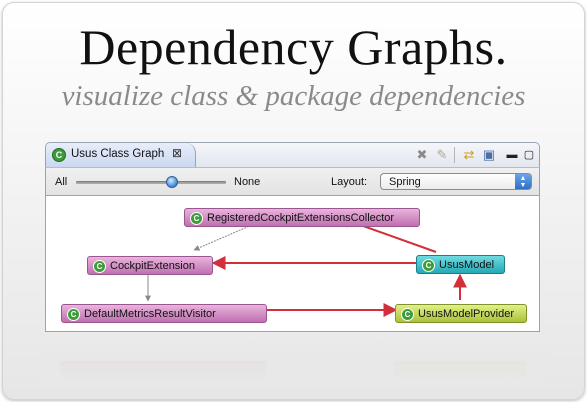  What do you see at coordinates (469, 155) in the screenshot?
I see `sync-icon: ⇄` at bounding box center [469, 155].